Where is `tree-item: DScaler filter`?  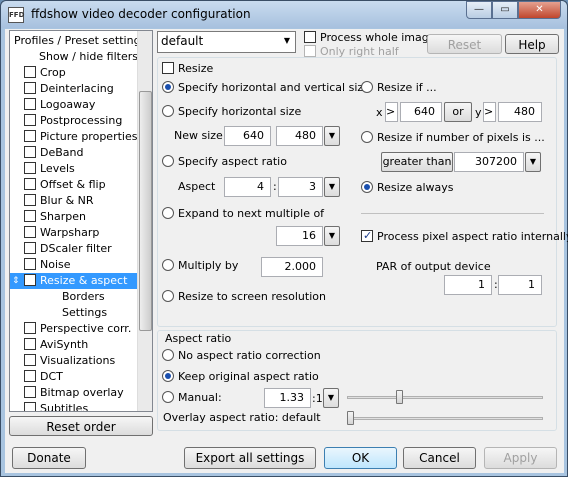 tree-item: DScaler filter is located at coordinates (68, 249).